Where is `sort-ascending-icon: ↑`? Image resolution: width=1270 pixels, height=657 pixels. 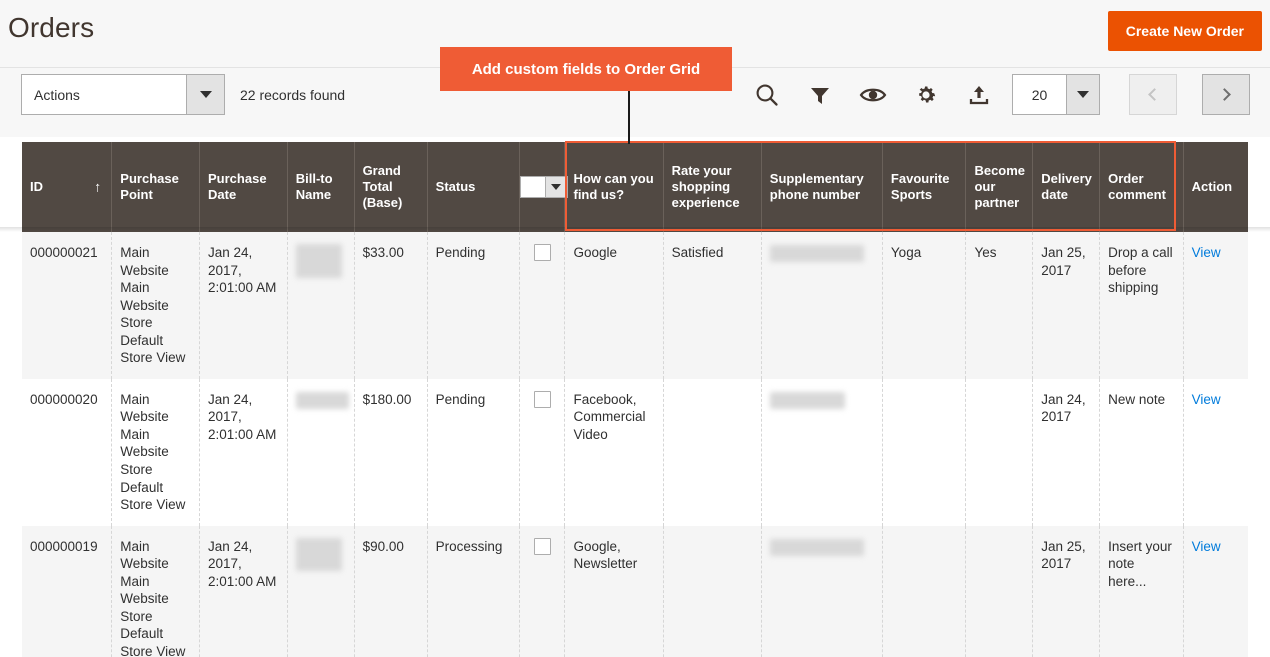 sort-ascending-icon: ↑ is located at coordinates (98, 186).